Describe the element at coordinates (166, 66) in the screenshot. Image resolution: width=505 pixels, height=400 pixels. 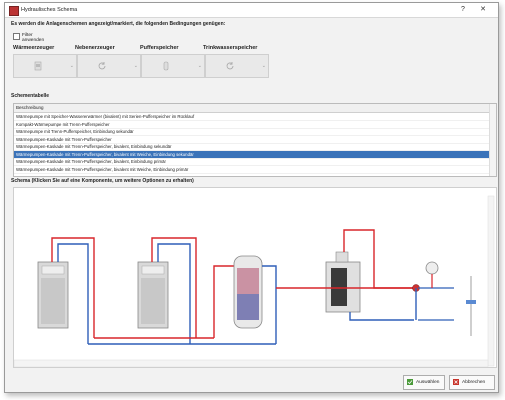
I see `buffer-tank-icon` at that location.